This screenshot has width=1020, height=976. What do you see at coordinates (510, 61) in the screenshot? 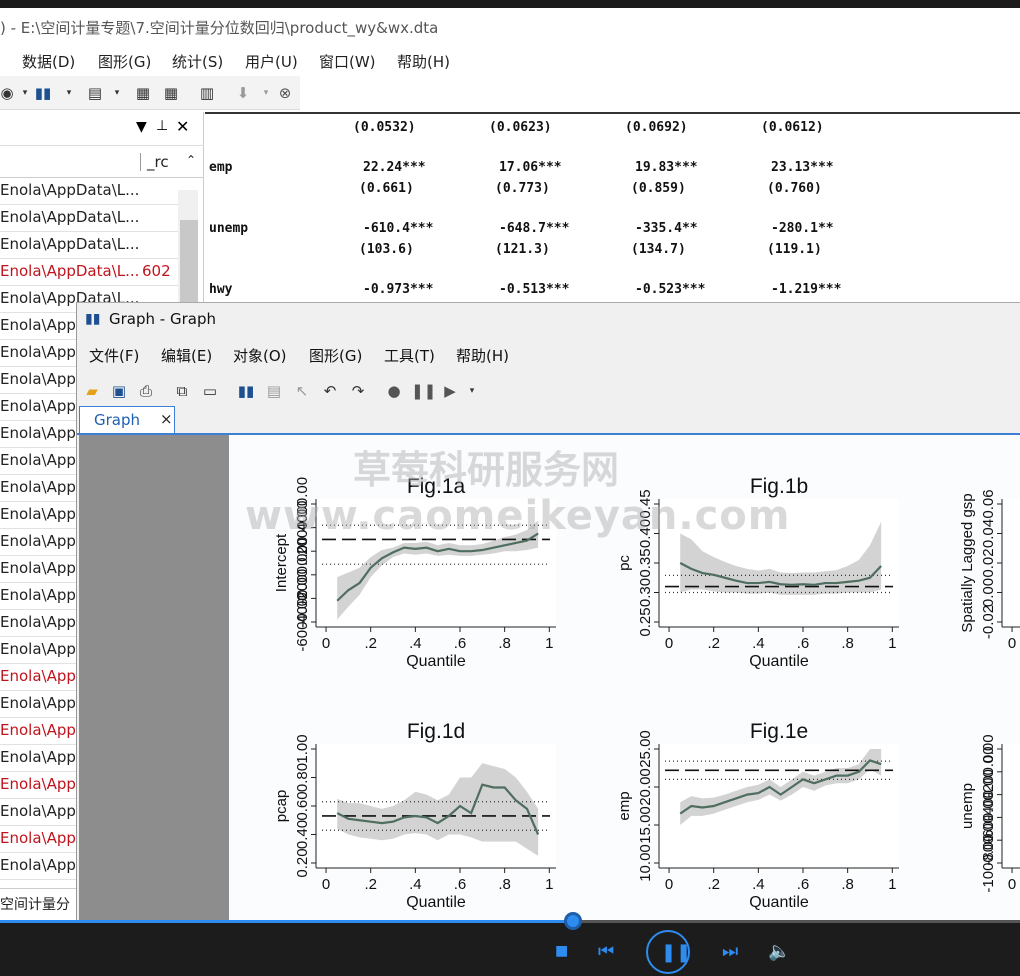
I see `main-menubar: 数据(D) 图形(G) 统计(S) 用户(U) 窗口(W) 帮助(H)` at bounding box center [510, 61].